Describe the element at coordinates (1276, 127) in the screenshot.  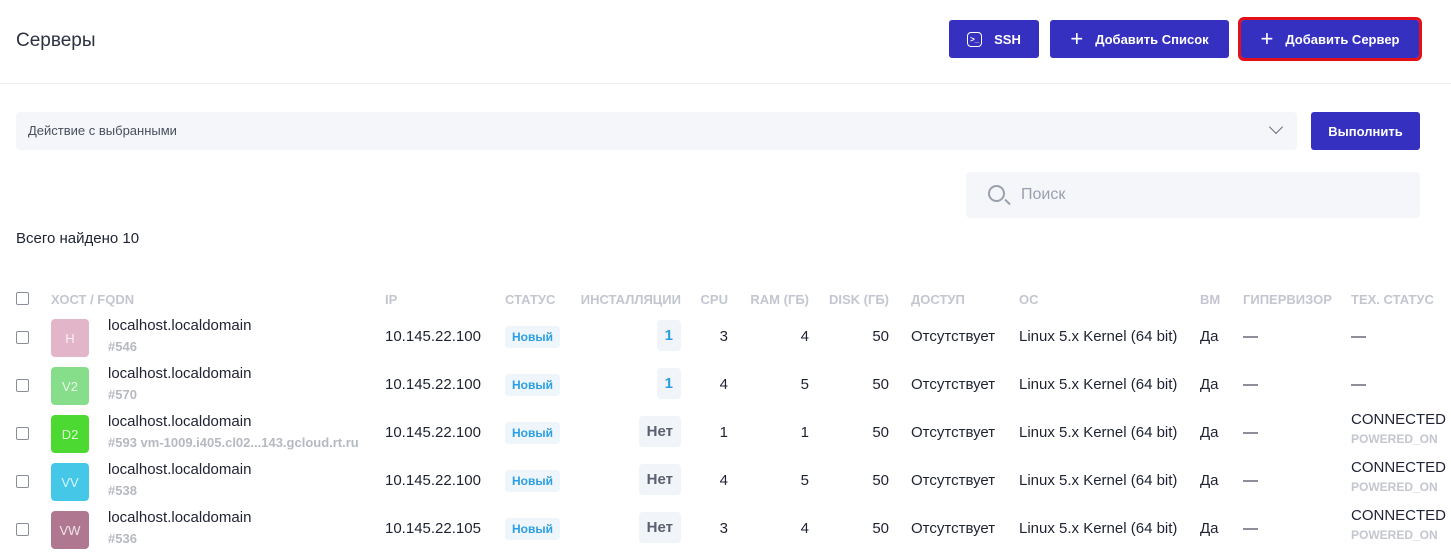
I see `chevron-down-icon` at that location.